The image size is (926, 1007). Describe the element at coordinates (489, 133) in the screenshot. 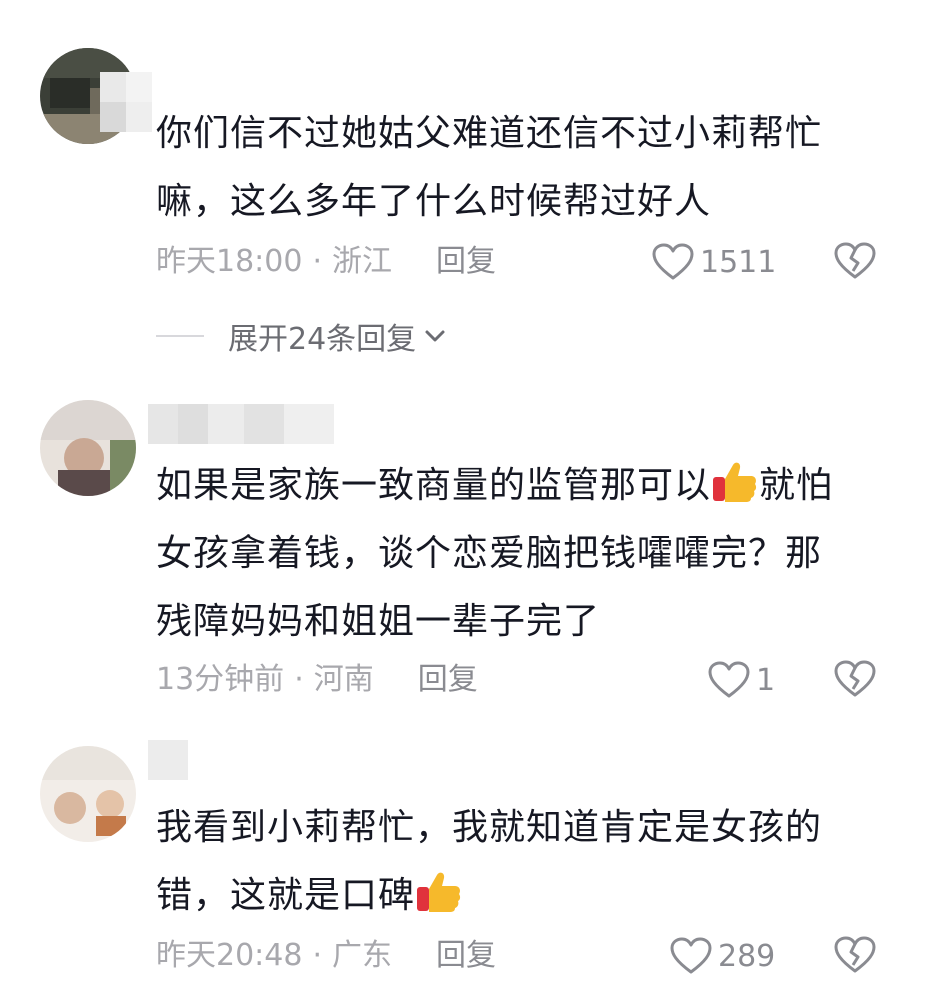

I see `comment-text-line: 你们信不过她姑父难道还信不过小莉帮忙` at that location.